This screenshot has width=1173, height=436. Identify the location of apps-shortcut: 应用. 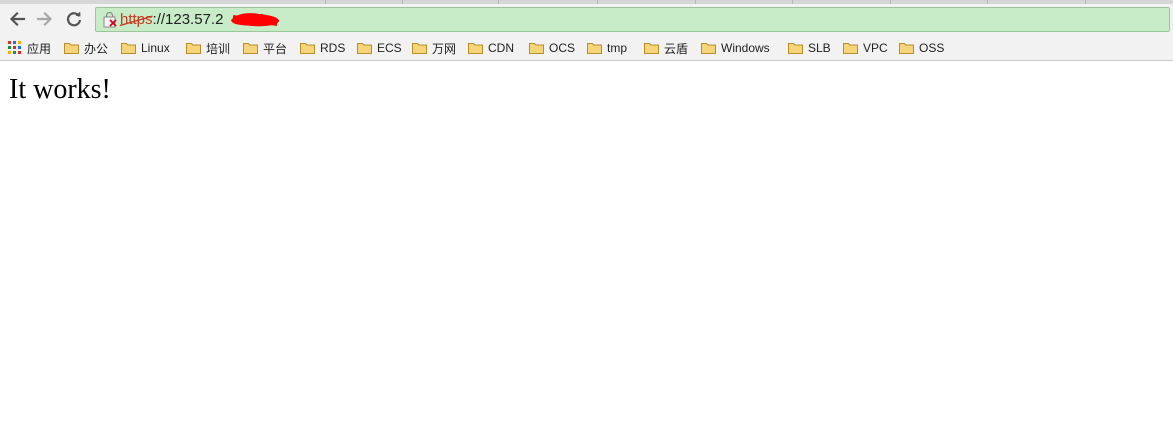
(29, 48).